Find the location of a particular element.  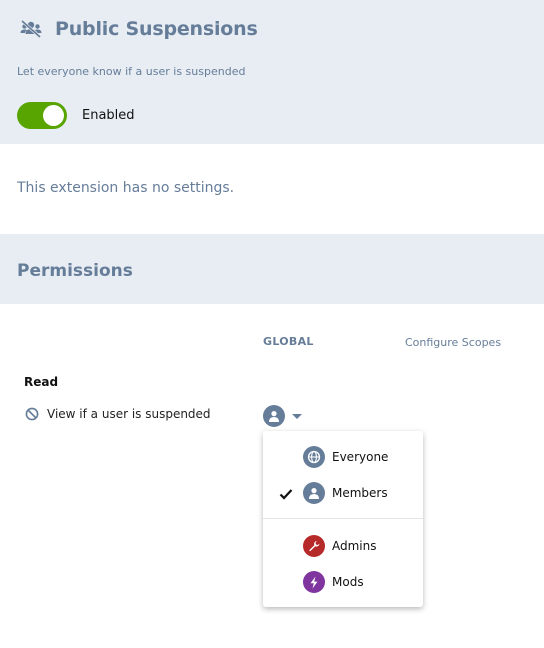

extension-description: Let everyone know if a user is suspended is located at coordinates (131, 71).